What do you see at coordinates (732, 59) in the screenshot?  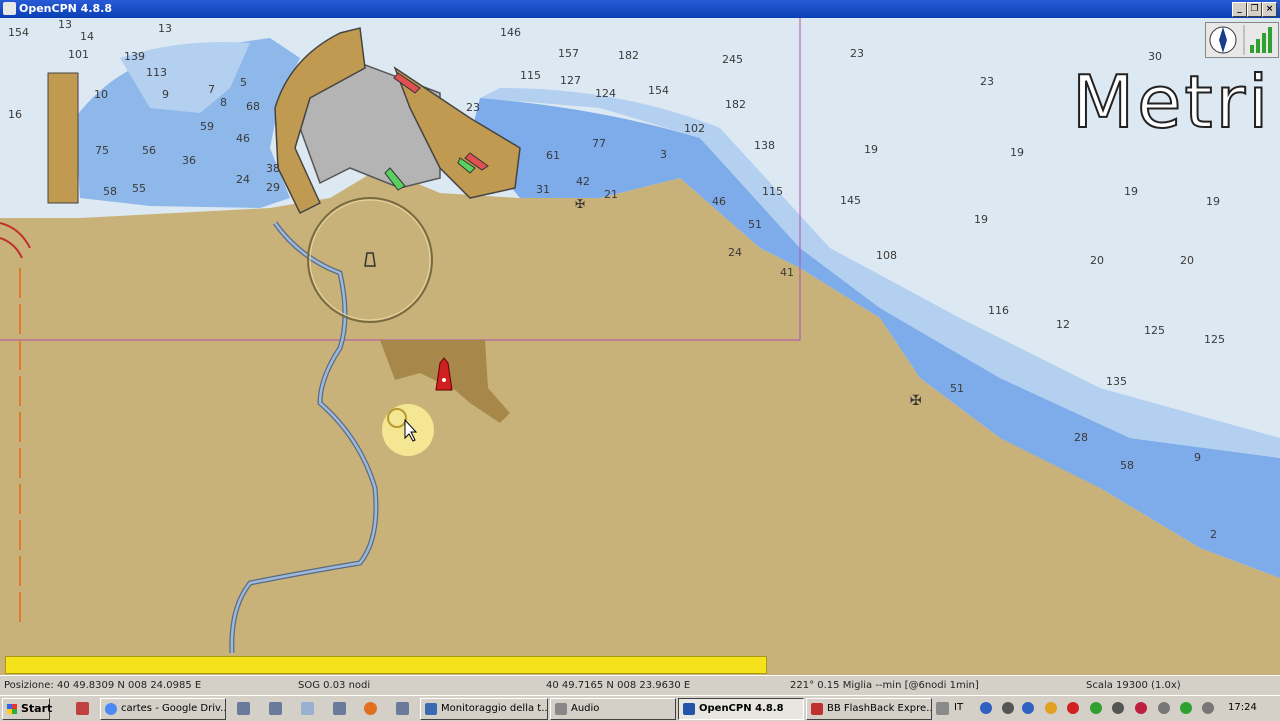 I see `sounding-label: 245` at bounding box center [732, 59].